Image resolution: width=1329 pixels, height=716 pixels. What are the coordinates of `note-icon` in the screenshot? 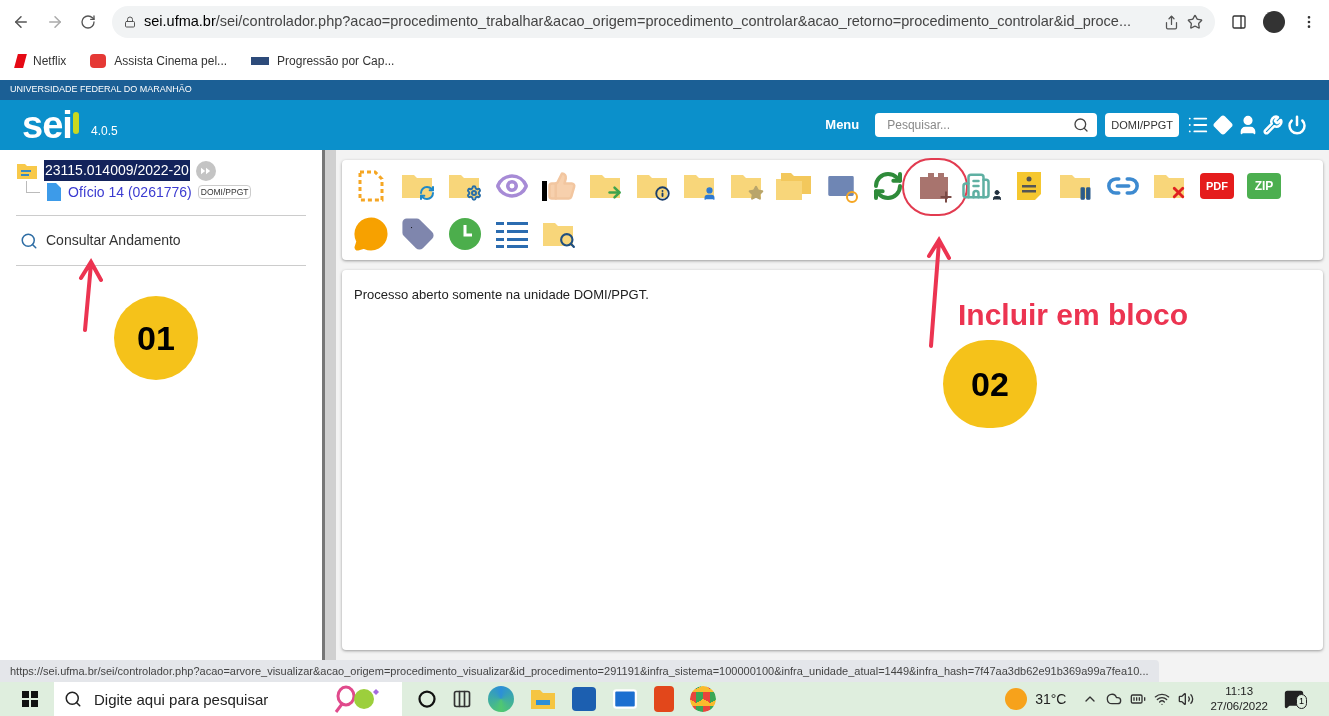 It's located at (1029, 186).